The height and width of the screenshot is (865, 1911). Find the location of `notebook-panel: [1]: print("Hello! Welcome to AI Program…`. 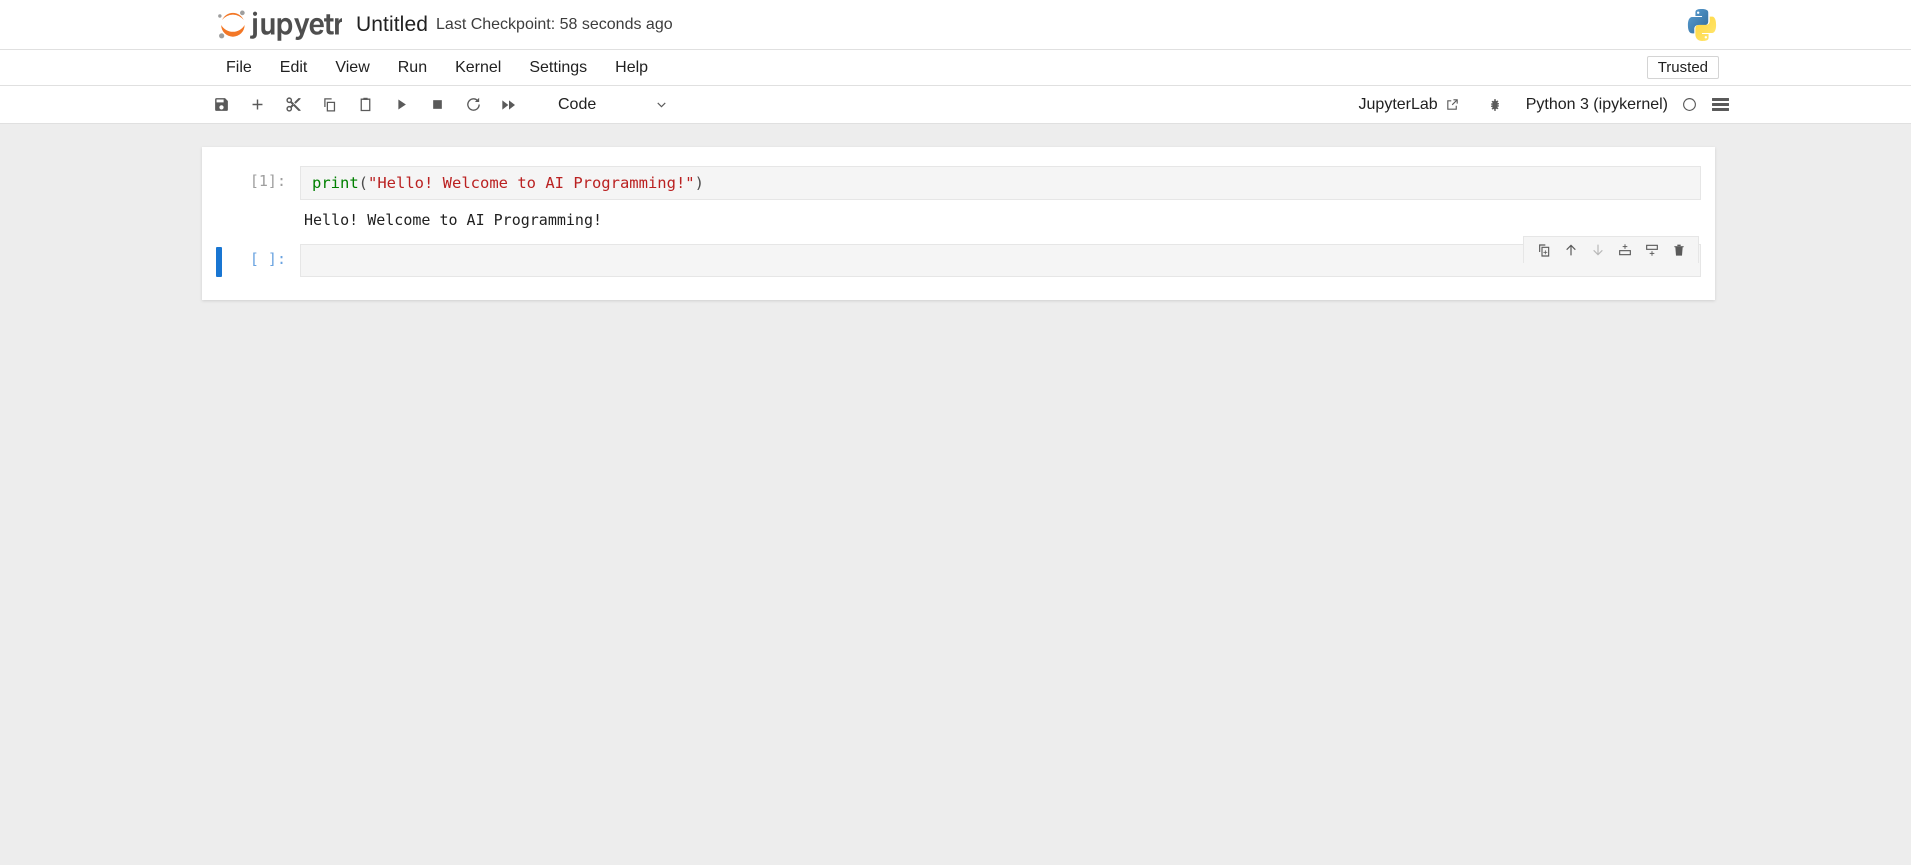

notebook-panel: [1]: print("Hello! Welcome to AI Program… is located at coordinates (958, 223).